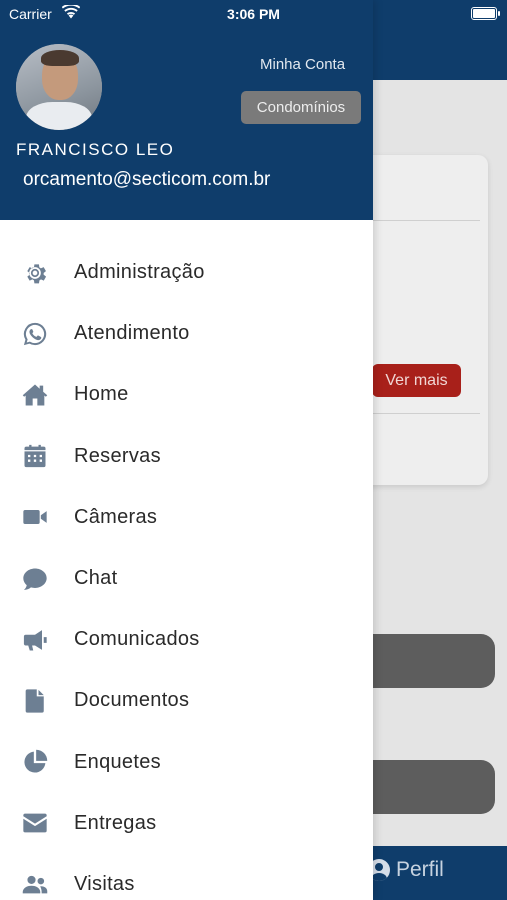 The image size is (507, 900). I want to click on calendar-icon, so click(35, 456).